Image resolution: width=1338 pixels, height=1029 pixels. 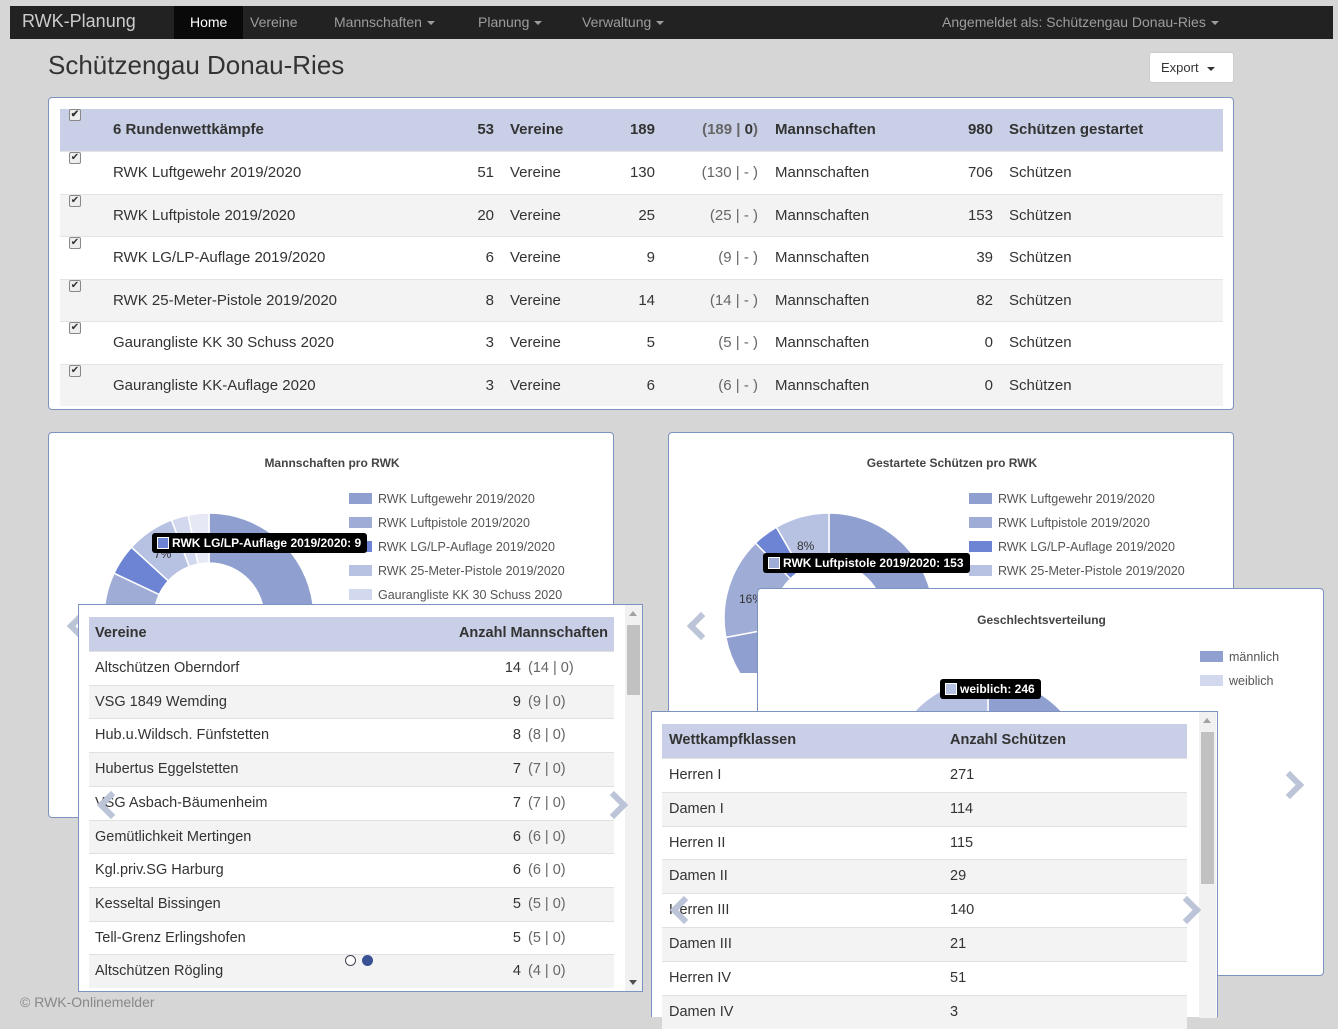 I want to click on col-wettkampfklassen: Wettkampfklassen, so click(x=732, y=740).